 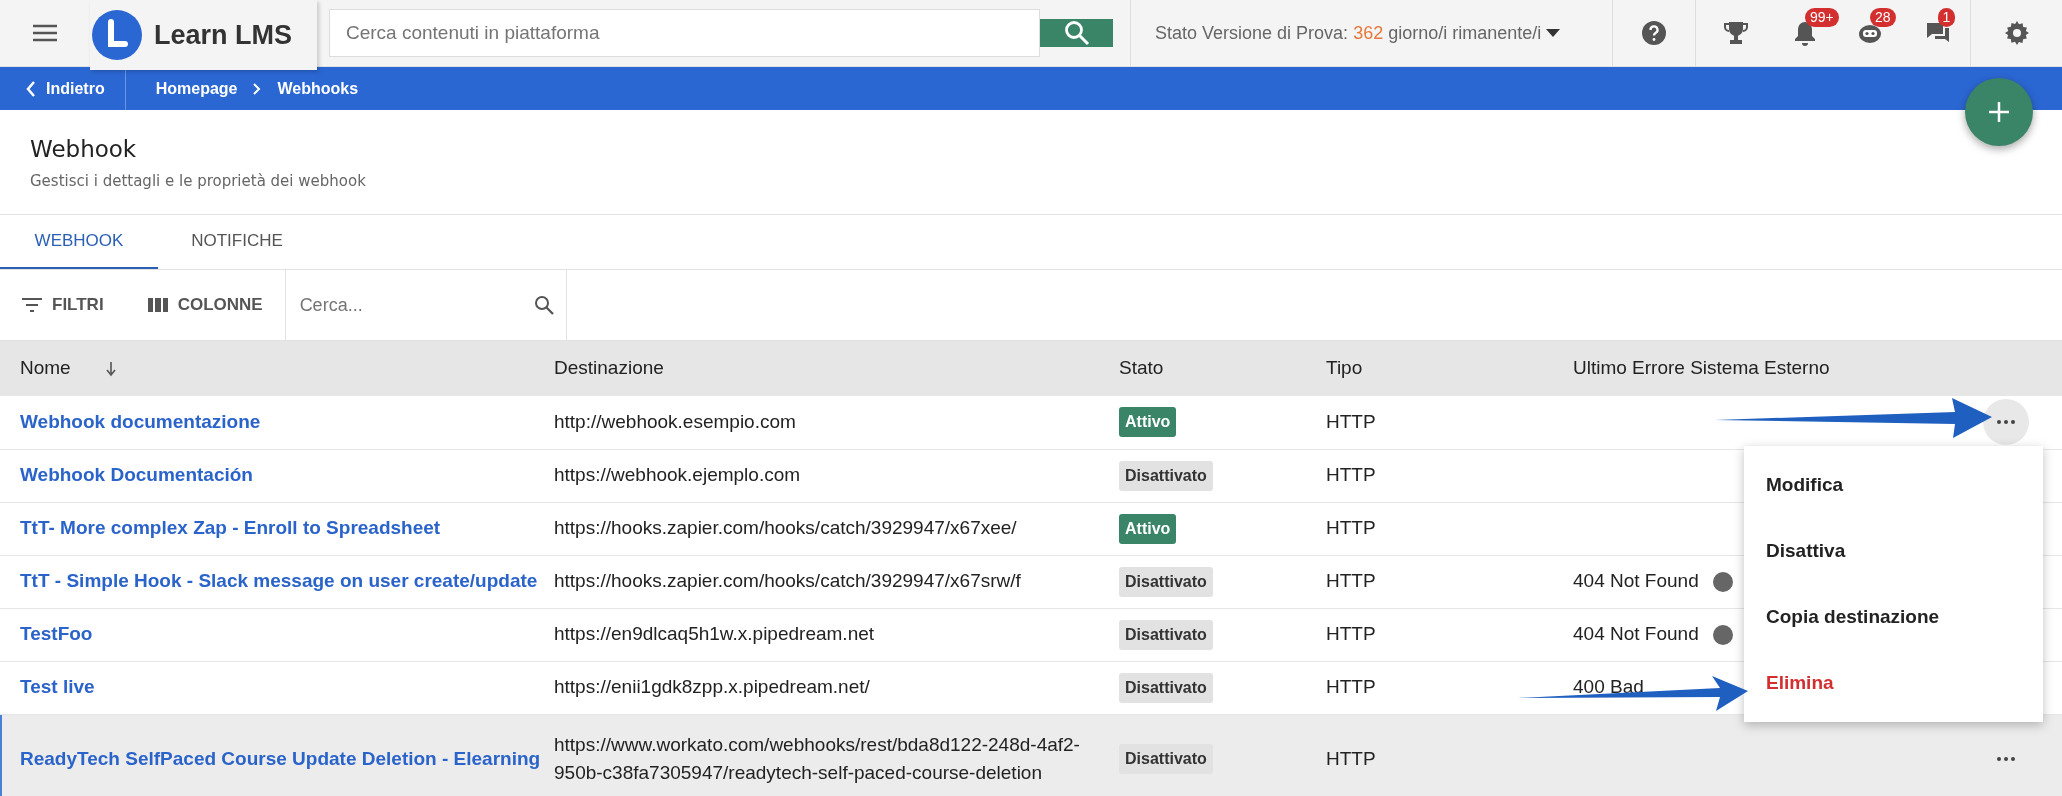 What do you see at coordinates (1937, 33) in the screenshot?
I see `toolbar-button: 1` at bounding box center [1937, 33].